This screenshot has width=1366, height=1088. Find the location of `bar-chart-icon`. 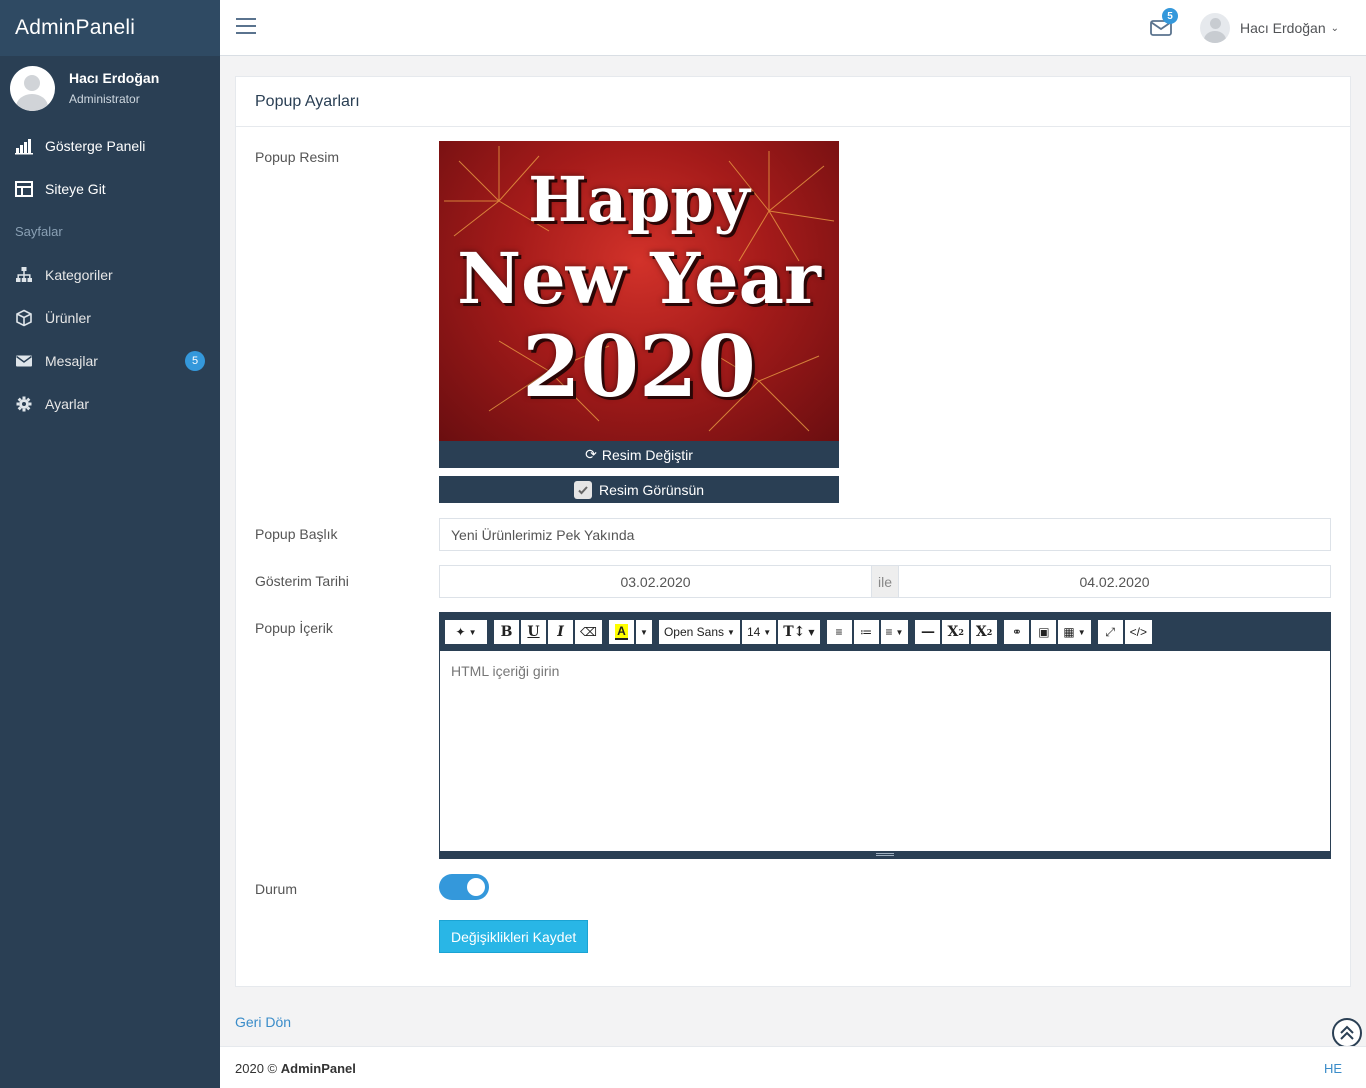

bar-chart-icon is located at coordinates (24, 146).